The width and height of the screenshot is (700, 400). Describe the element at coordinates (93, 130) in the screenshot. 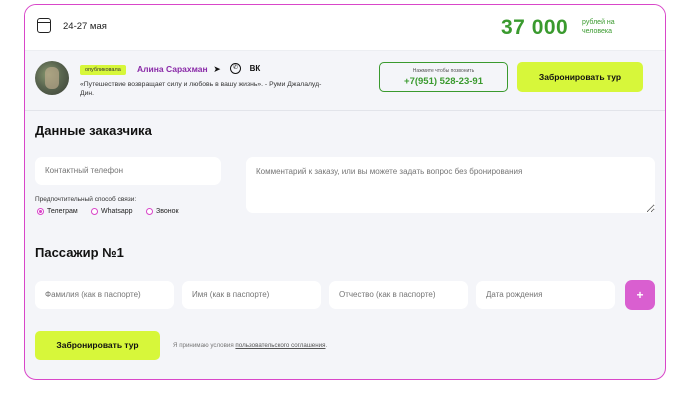

I see `customer-section-title: Данные заказчика` at that location.